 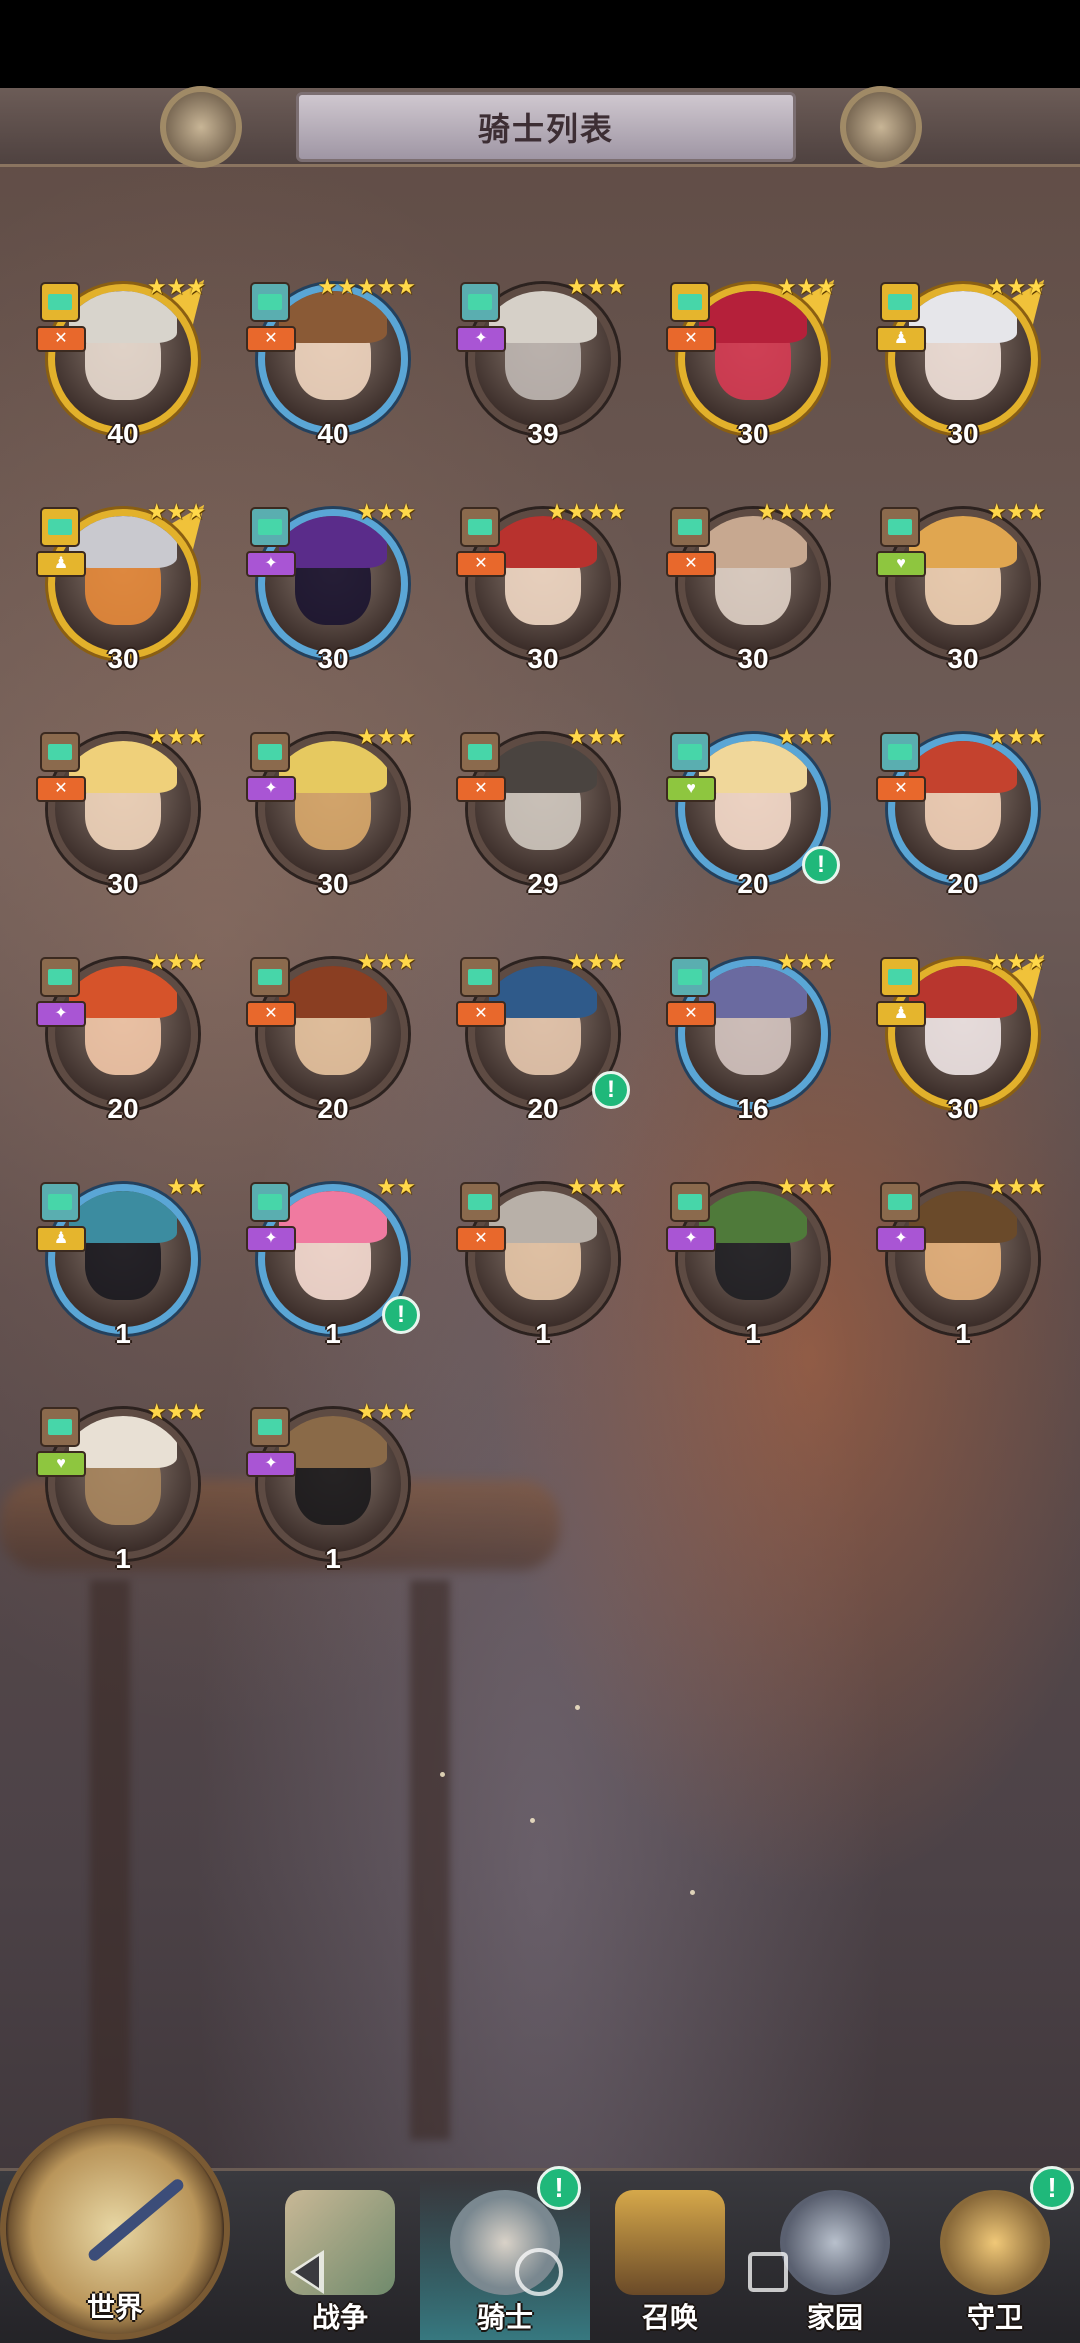 I want to click on knight-card: ♥ ★★★ 30, so click(x=960, y=585).